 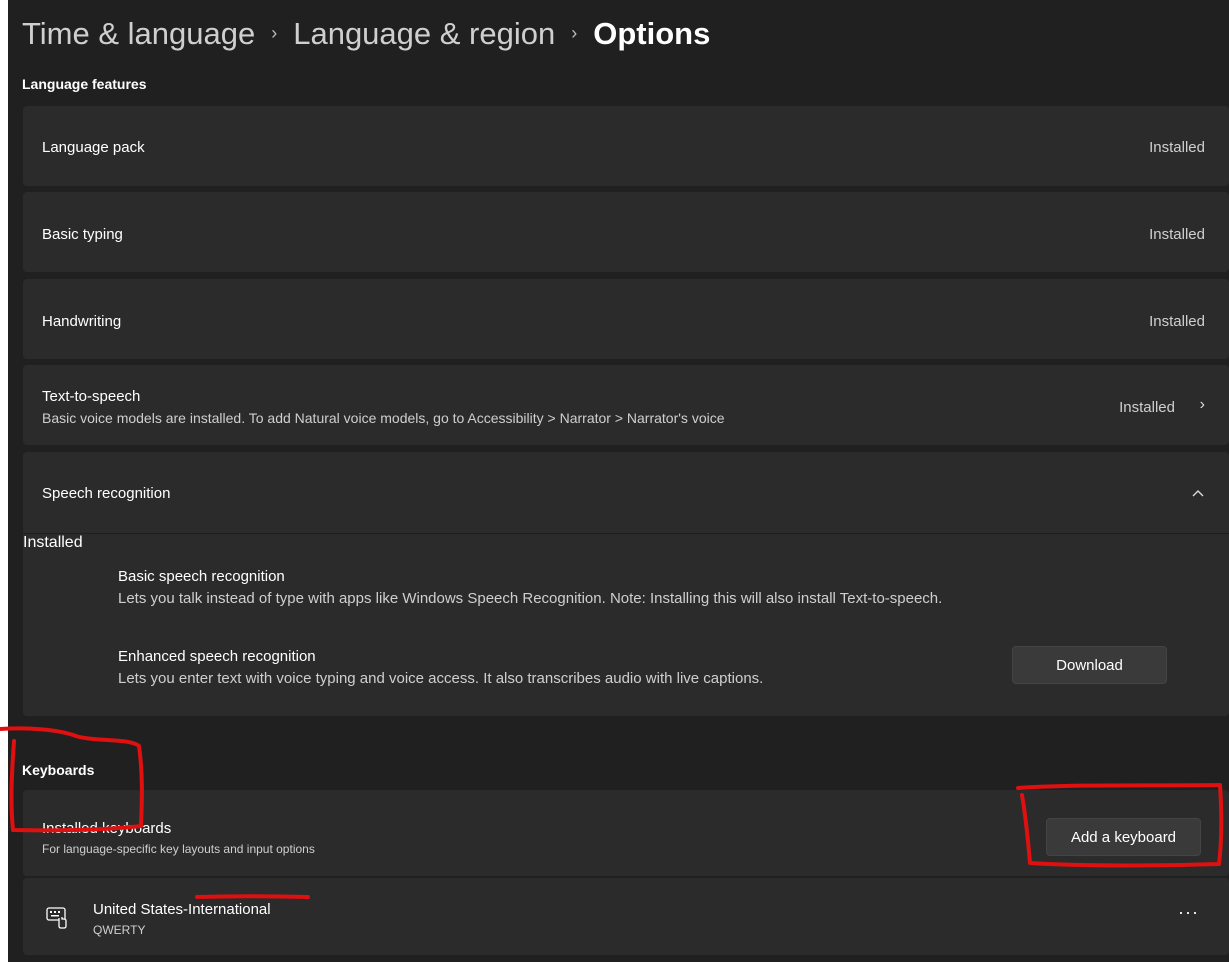 What do you see at coordinates (1198, 493) in the screenshot?
I see `chevron-up-icon` at bounding box center [1198, 493].